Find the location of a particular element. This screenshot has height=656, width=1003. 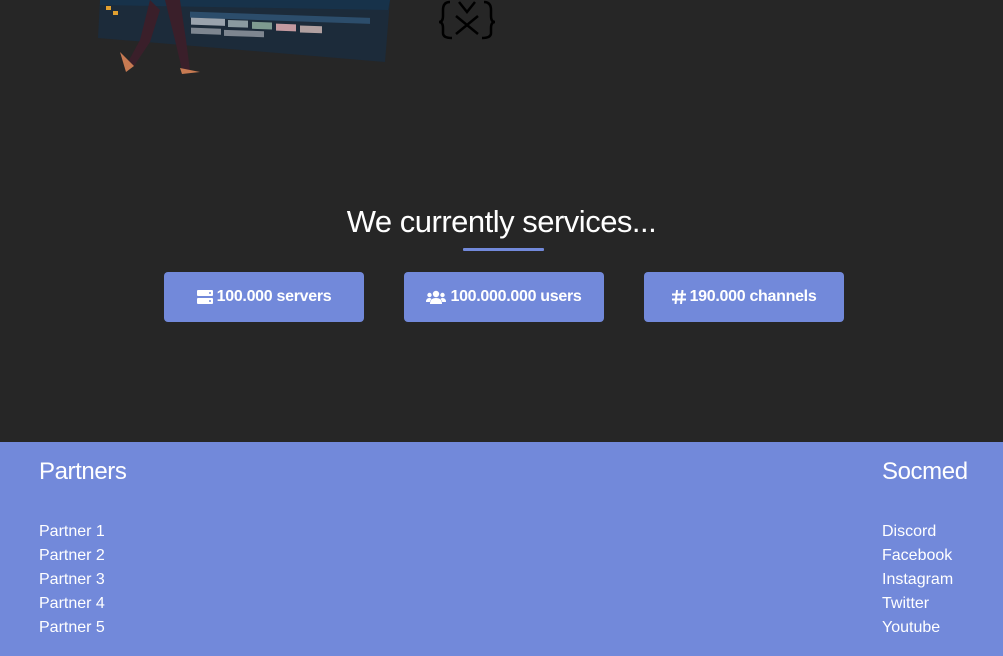

channels-stat-button: 190.000 channels is located at coordinates (744, 297).